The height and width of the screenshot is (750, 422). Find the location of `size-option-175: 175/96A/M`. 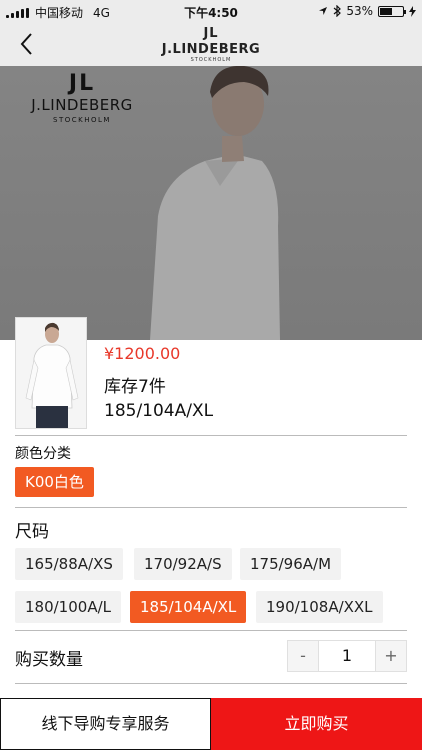

size-option-175: 175/96A/M is located at coordinates (291, 564).